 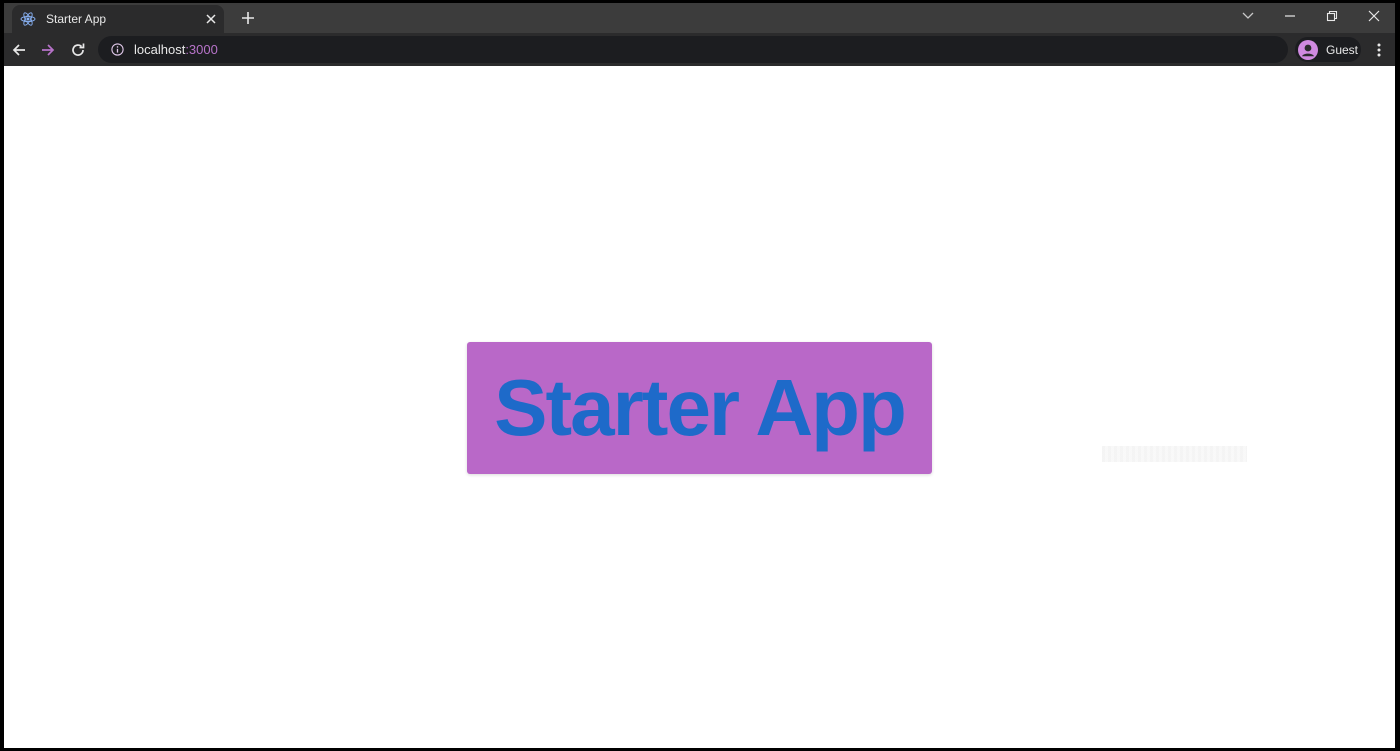 I want to click on page-title: Starter App, so click(x=700, y=407).